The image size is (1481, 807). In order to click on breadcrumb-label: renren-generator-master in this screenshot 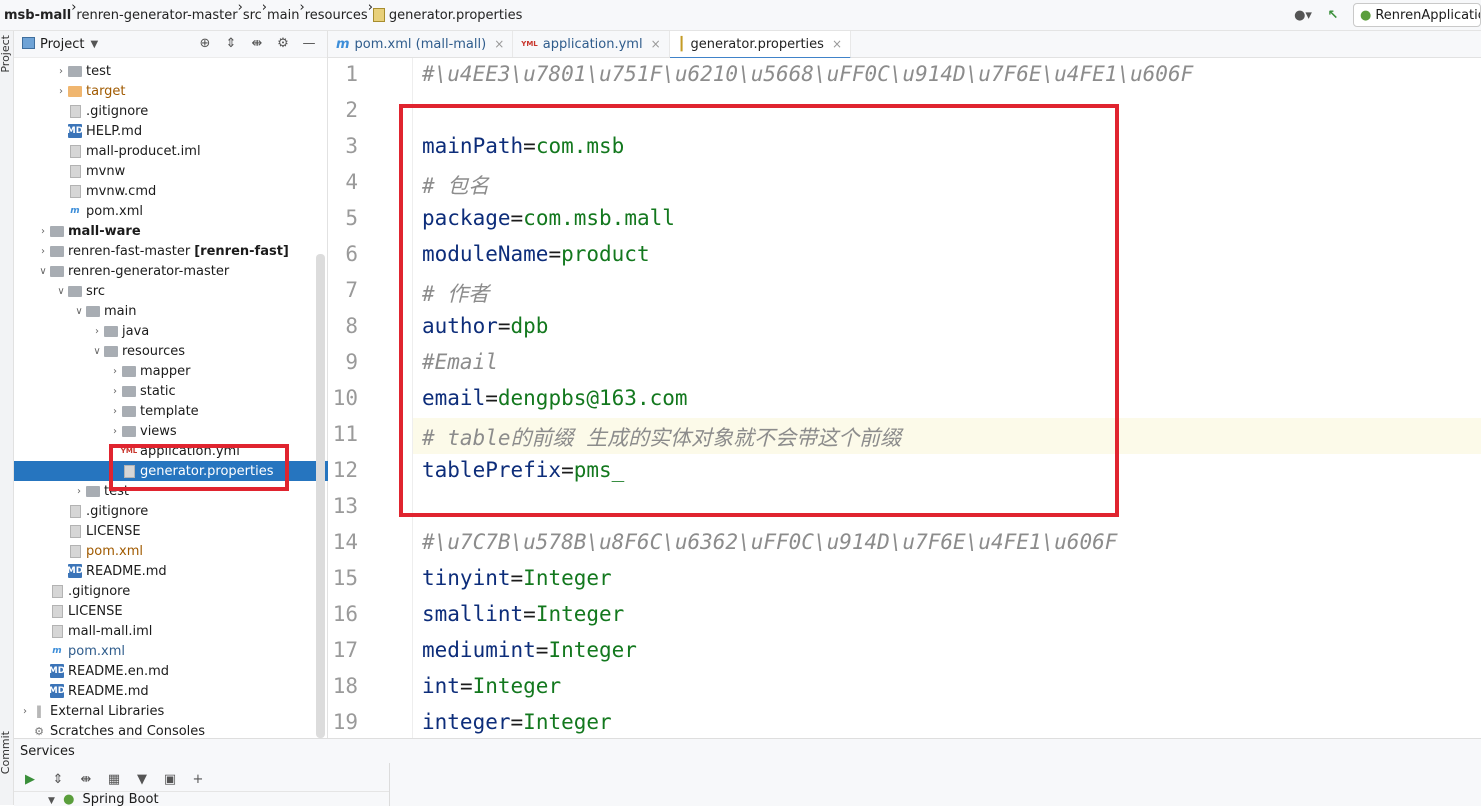, I will do `click(157, 15)`.